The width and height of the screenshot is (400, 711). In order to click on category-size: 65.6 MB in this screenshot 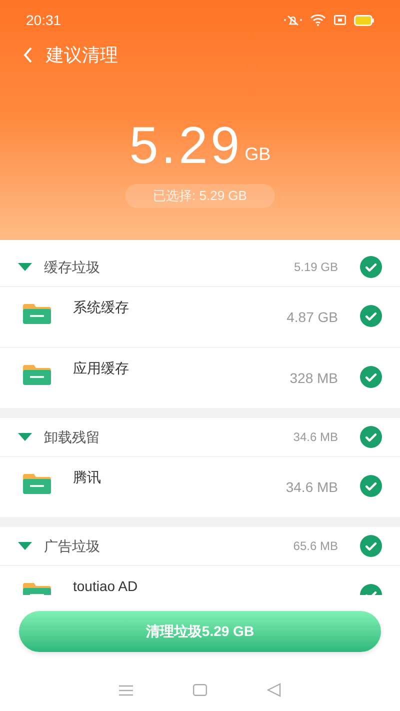, I will do `click(315, 546)`.